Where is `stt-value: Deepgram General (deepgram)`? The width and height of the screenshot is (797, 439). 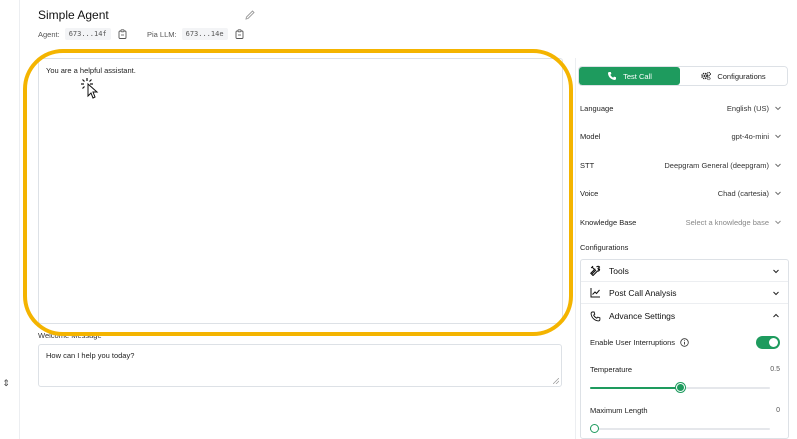 stt-value: Deepgram General (deepgram) is located at coordinates (716, 165).